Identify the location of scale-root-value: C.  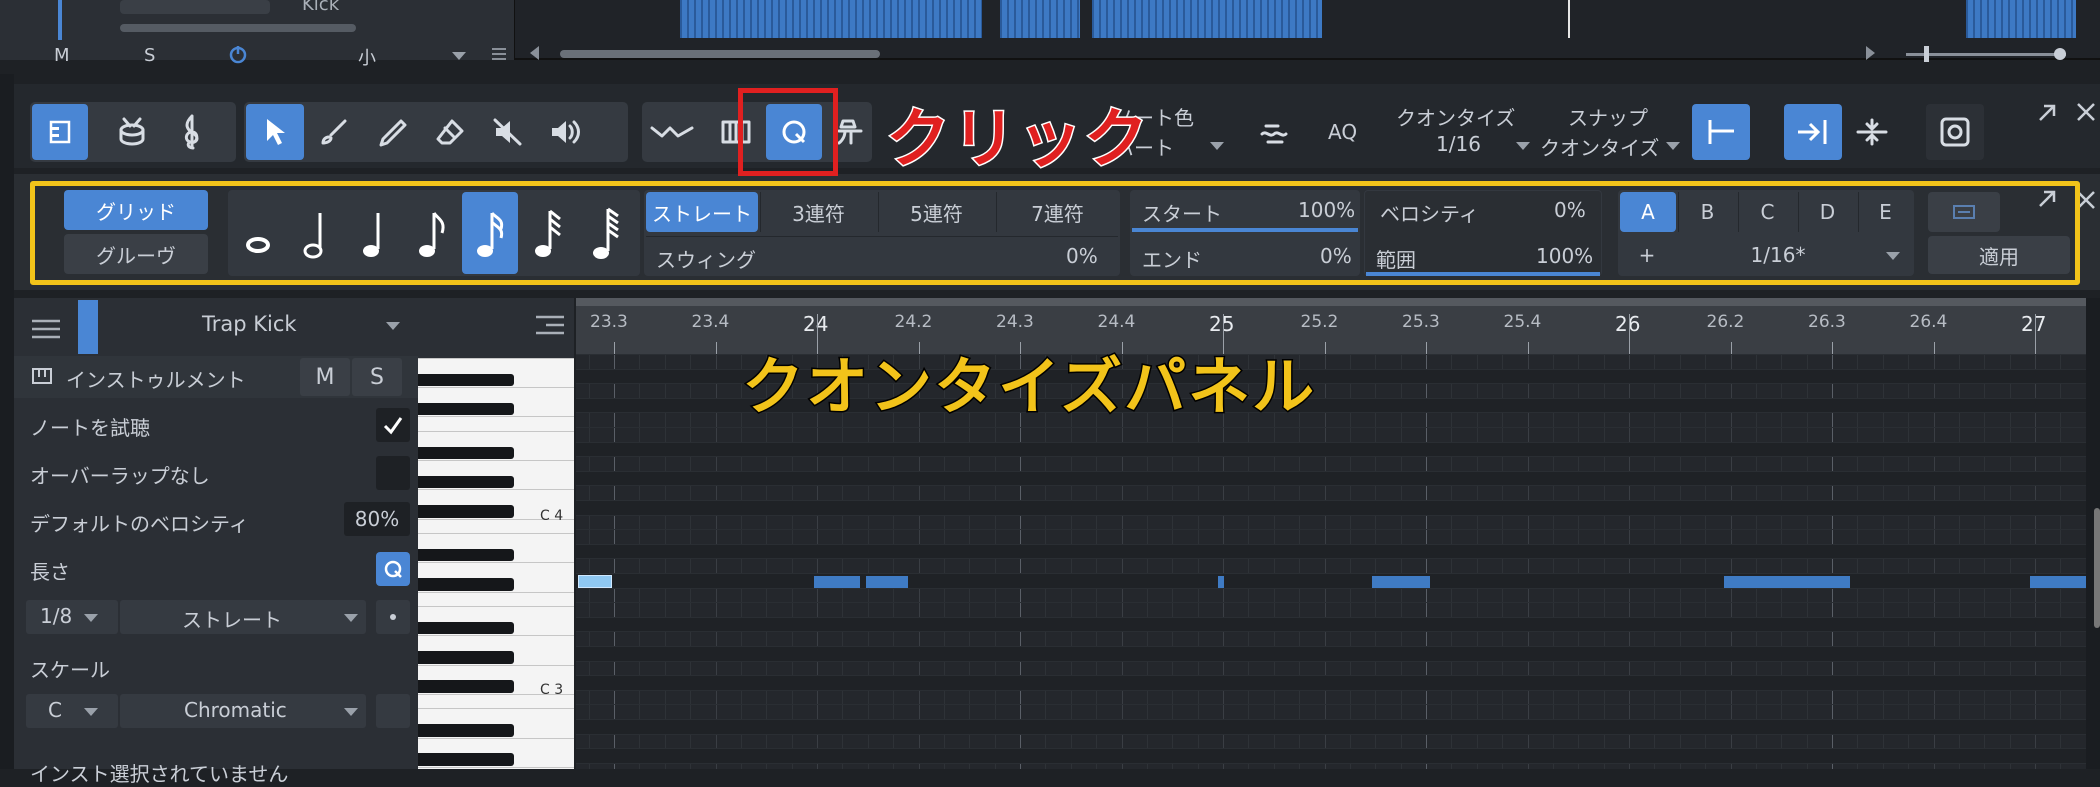
(55, 710).